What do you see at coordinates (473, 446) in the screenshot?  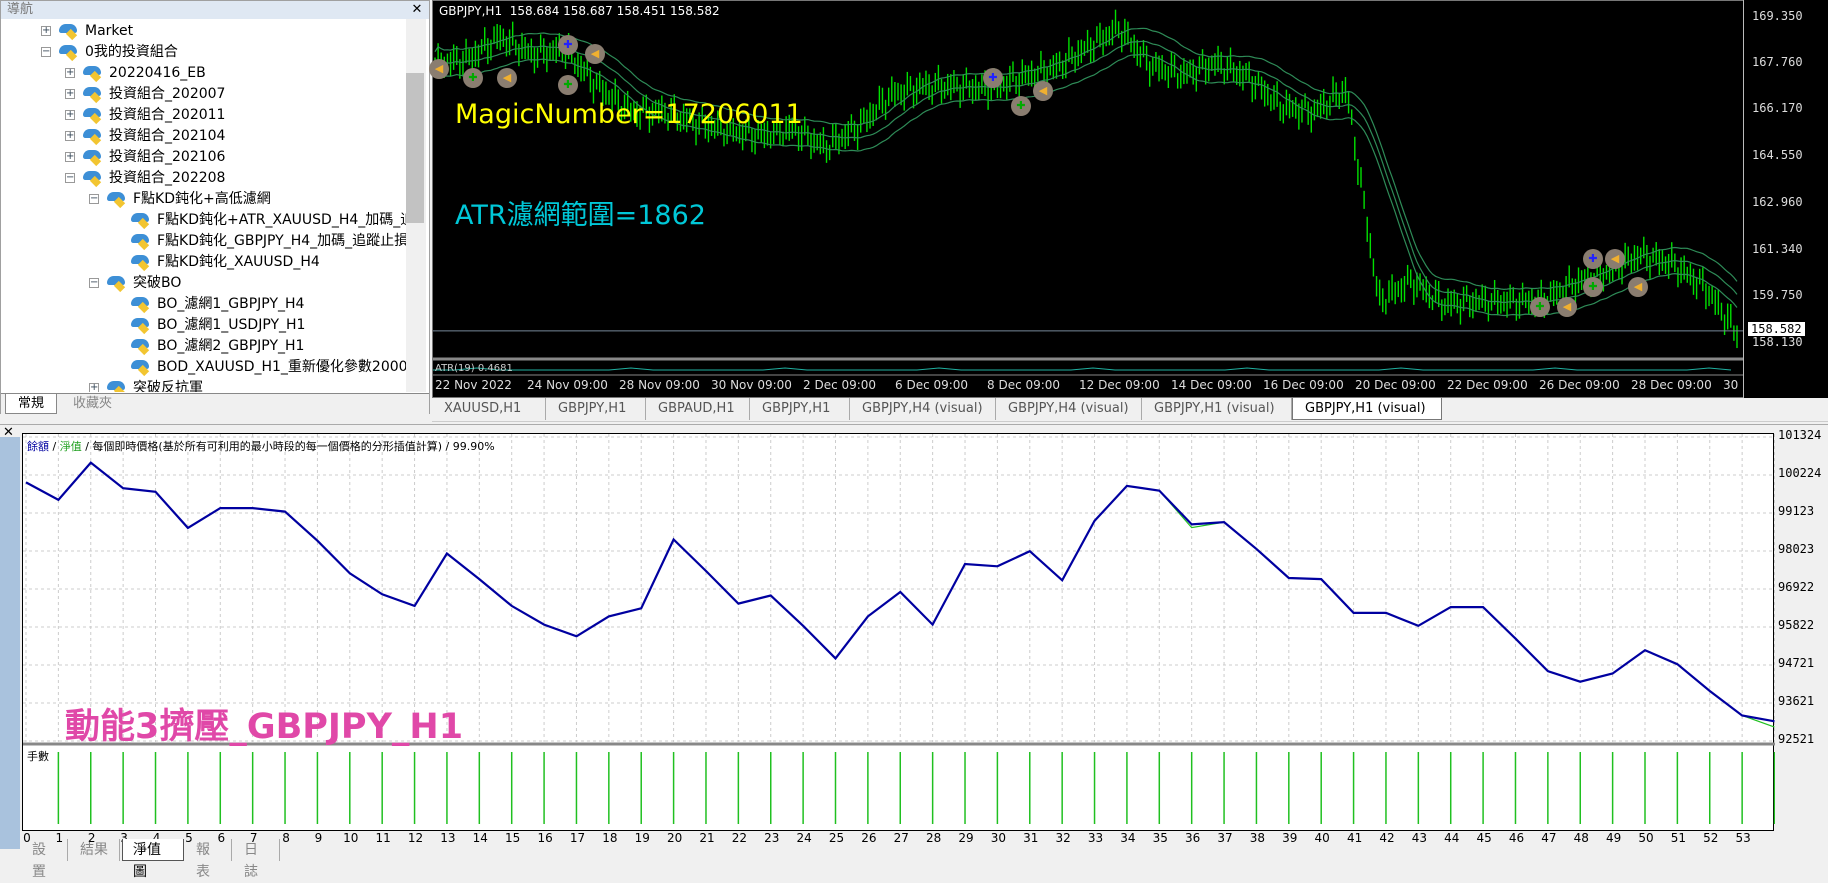 I see `legend-quality: 99.90%` at bounding box center [473, 446].